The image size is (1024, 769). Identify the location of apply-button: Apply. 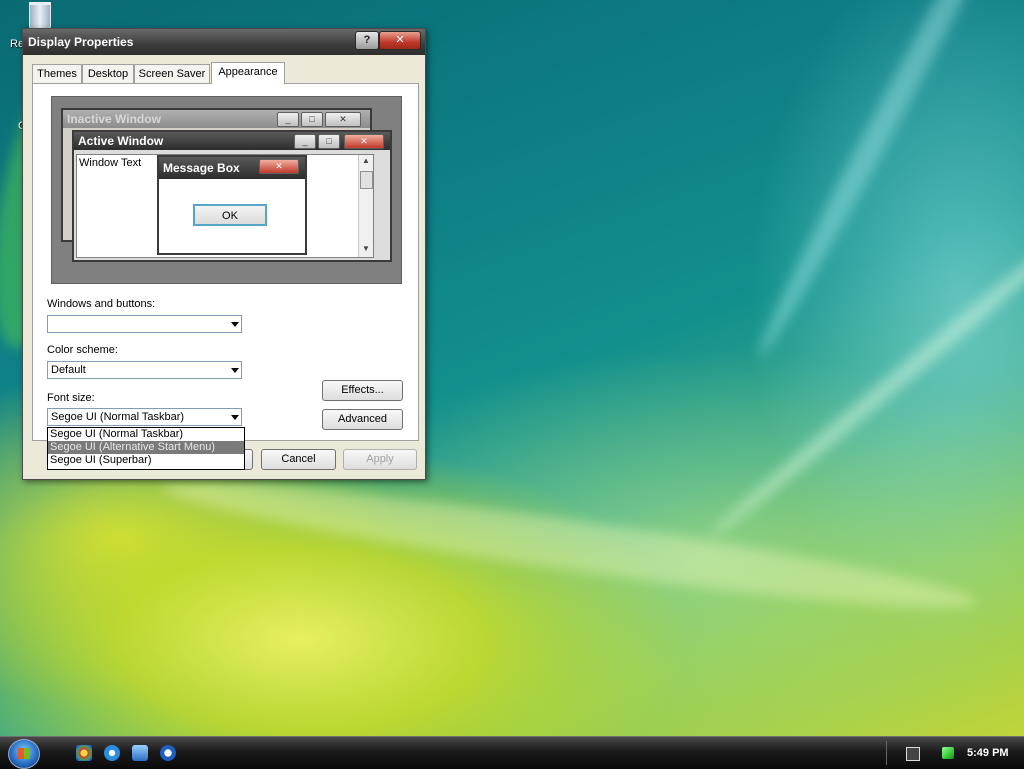
(380, 459).